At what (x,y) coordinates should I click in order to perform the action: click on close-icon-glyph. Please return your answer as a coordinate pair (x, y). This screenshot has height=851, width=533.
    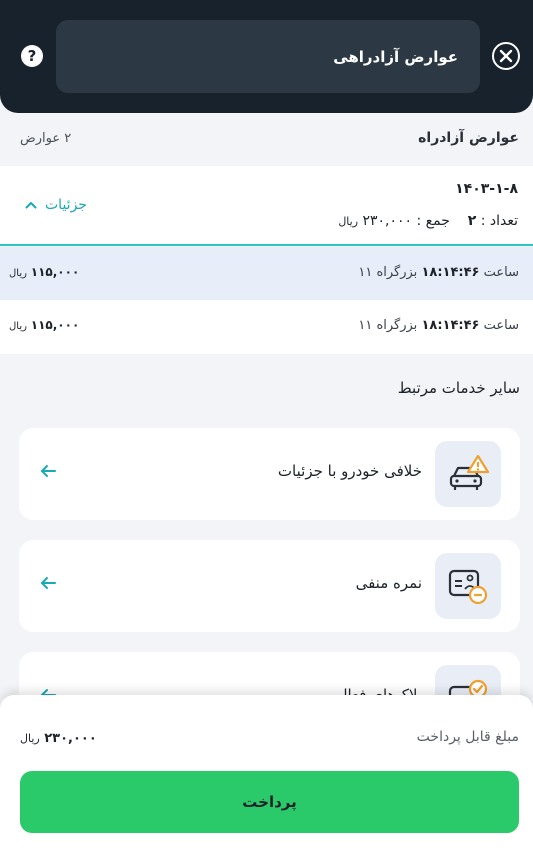
    Looking at the image, I should click on (506, 56).